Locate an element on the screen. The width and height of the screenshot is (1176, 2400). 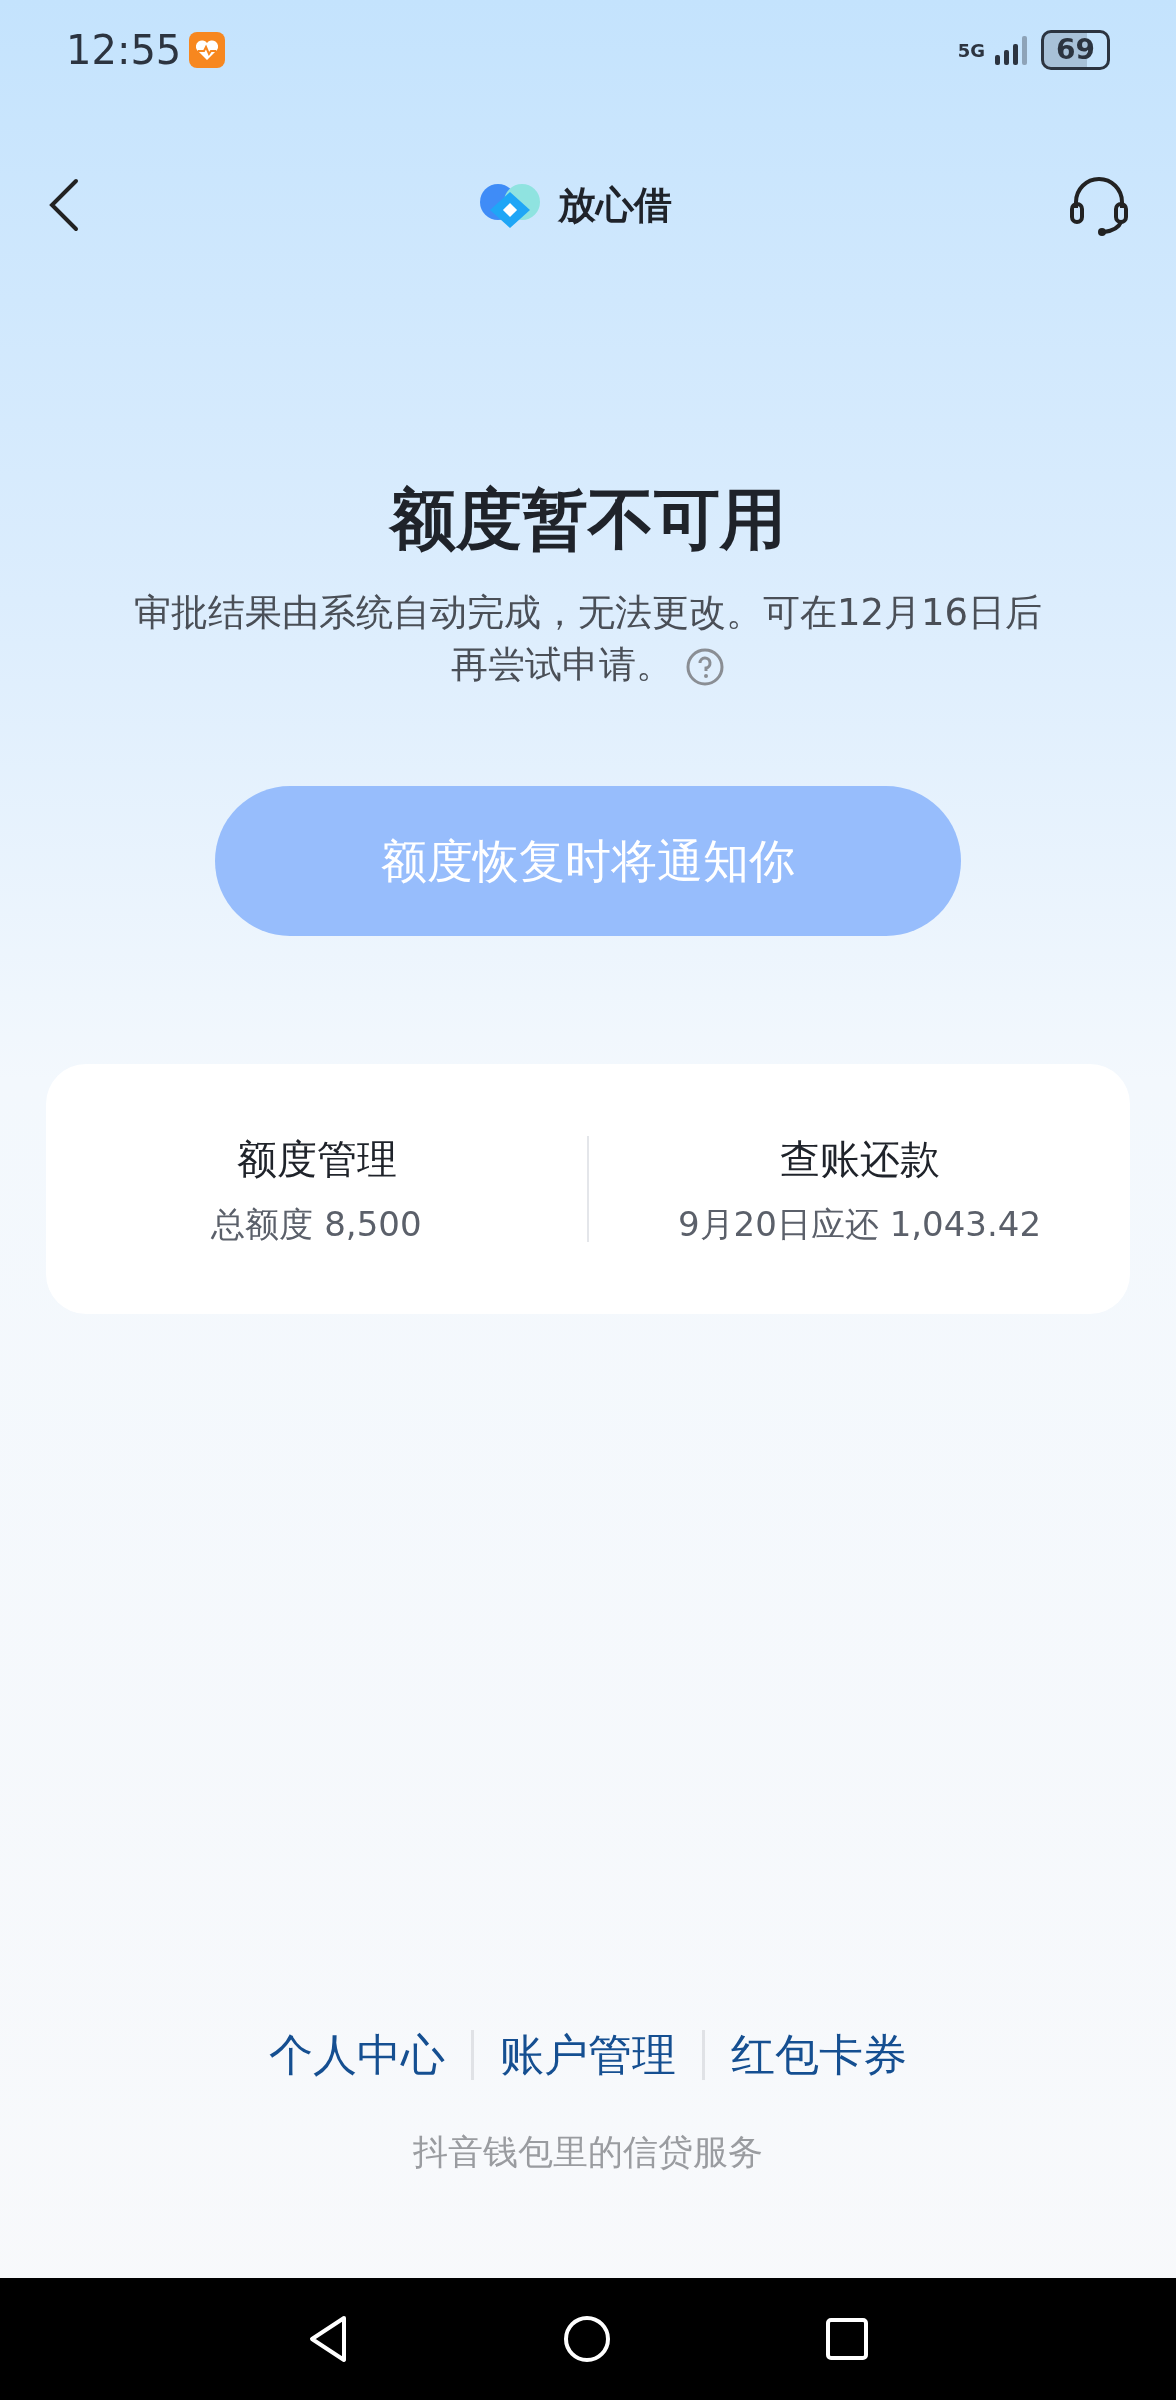
tagline: 抖音钱包里的信贷服务 is located at coordinates (588, 2152).